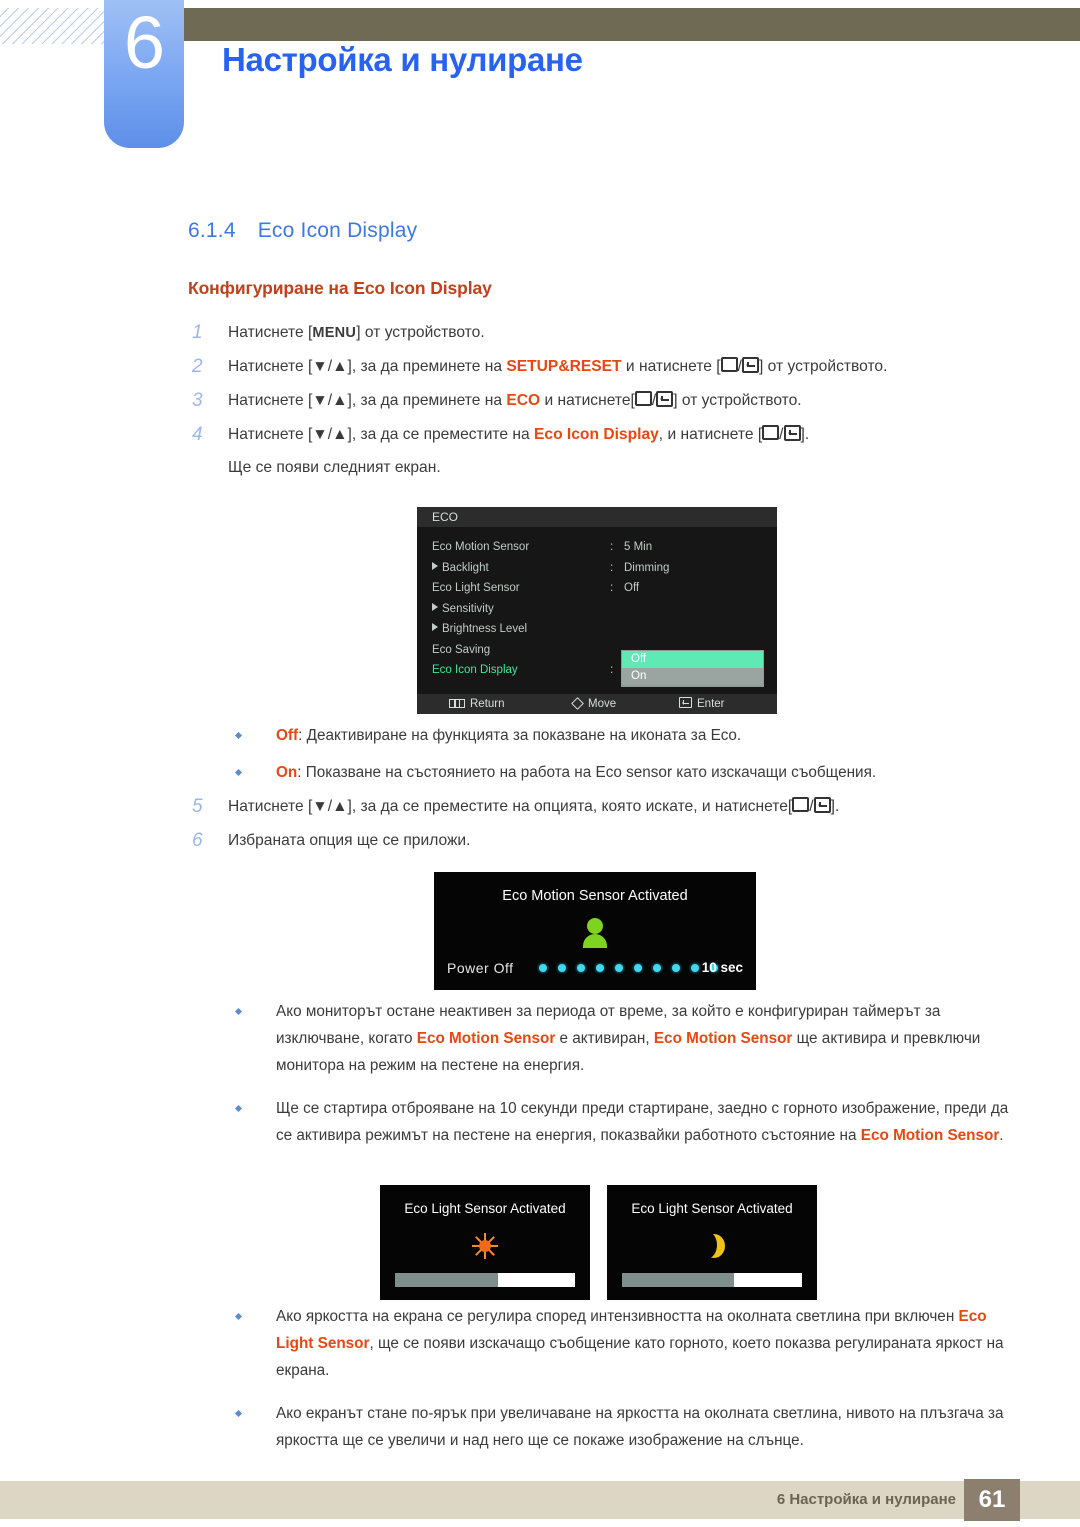 The width and height of the screenshot is (1080, 1527). What do you see at coordinates (596, 434) in the screenshot?
I see `step-highlight-term: Eco Icon Display` at bounding box center [596, 434].